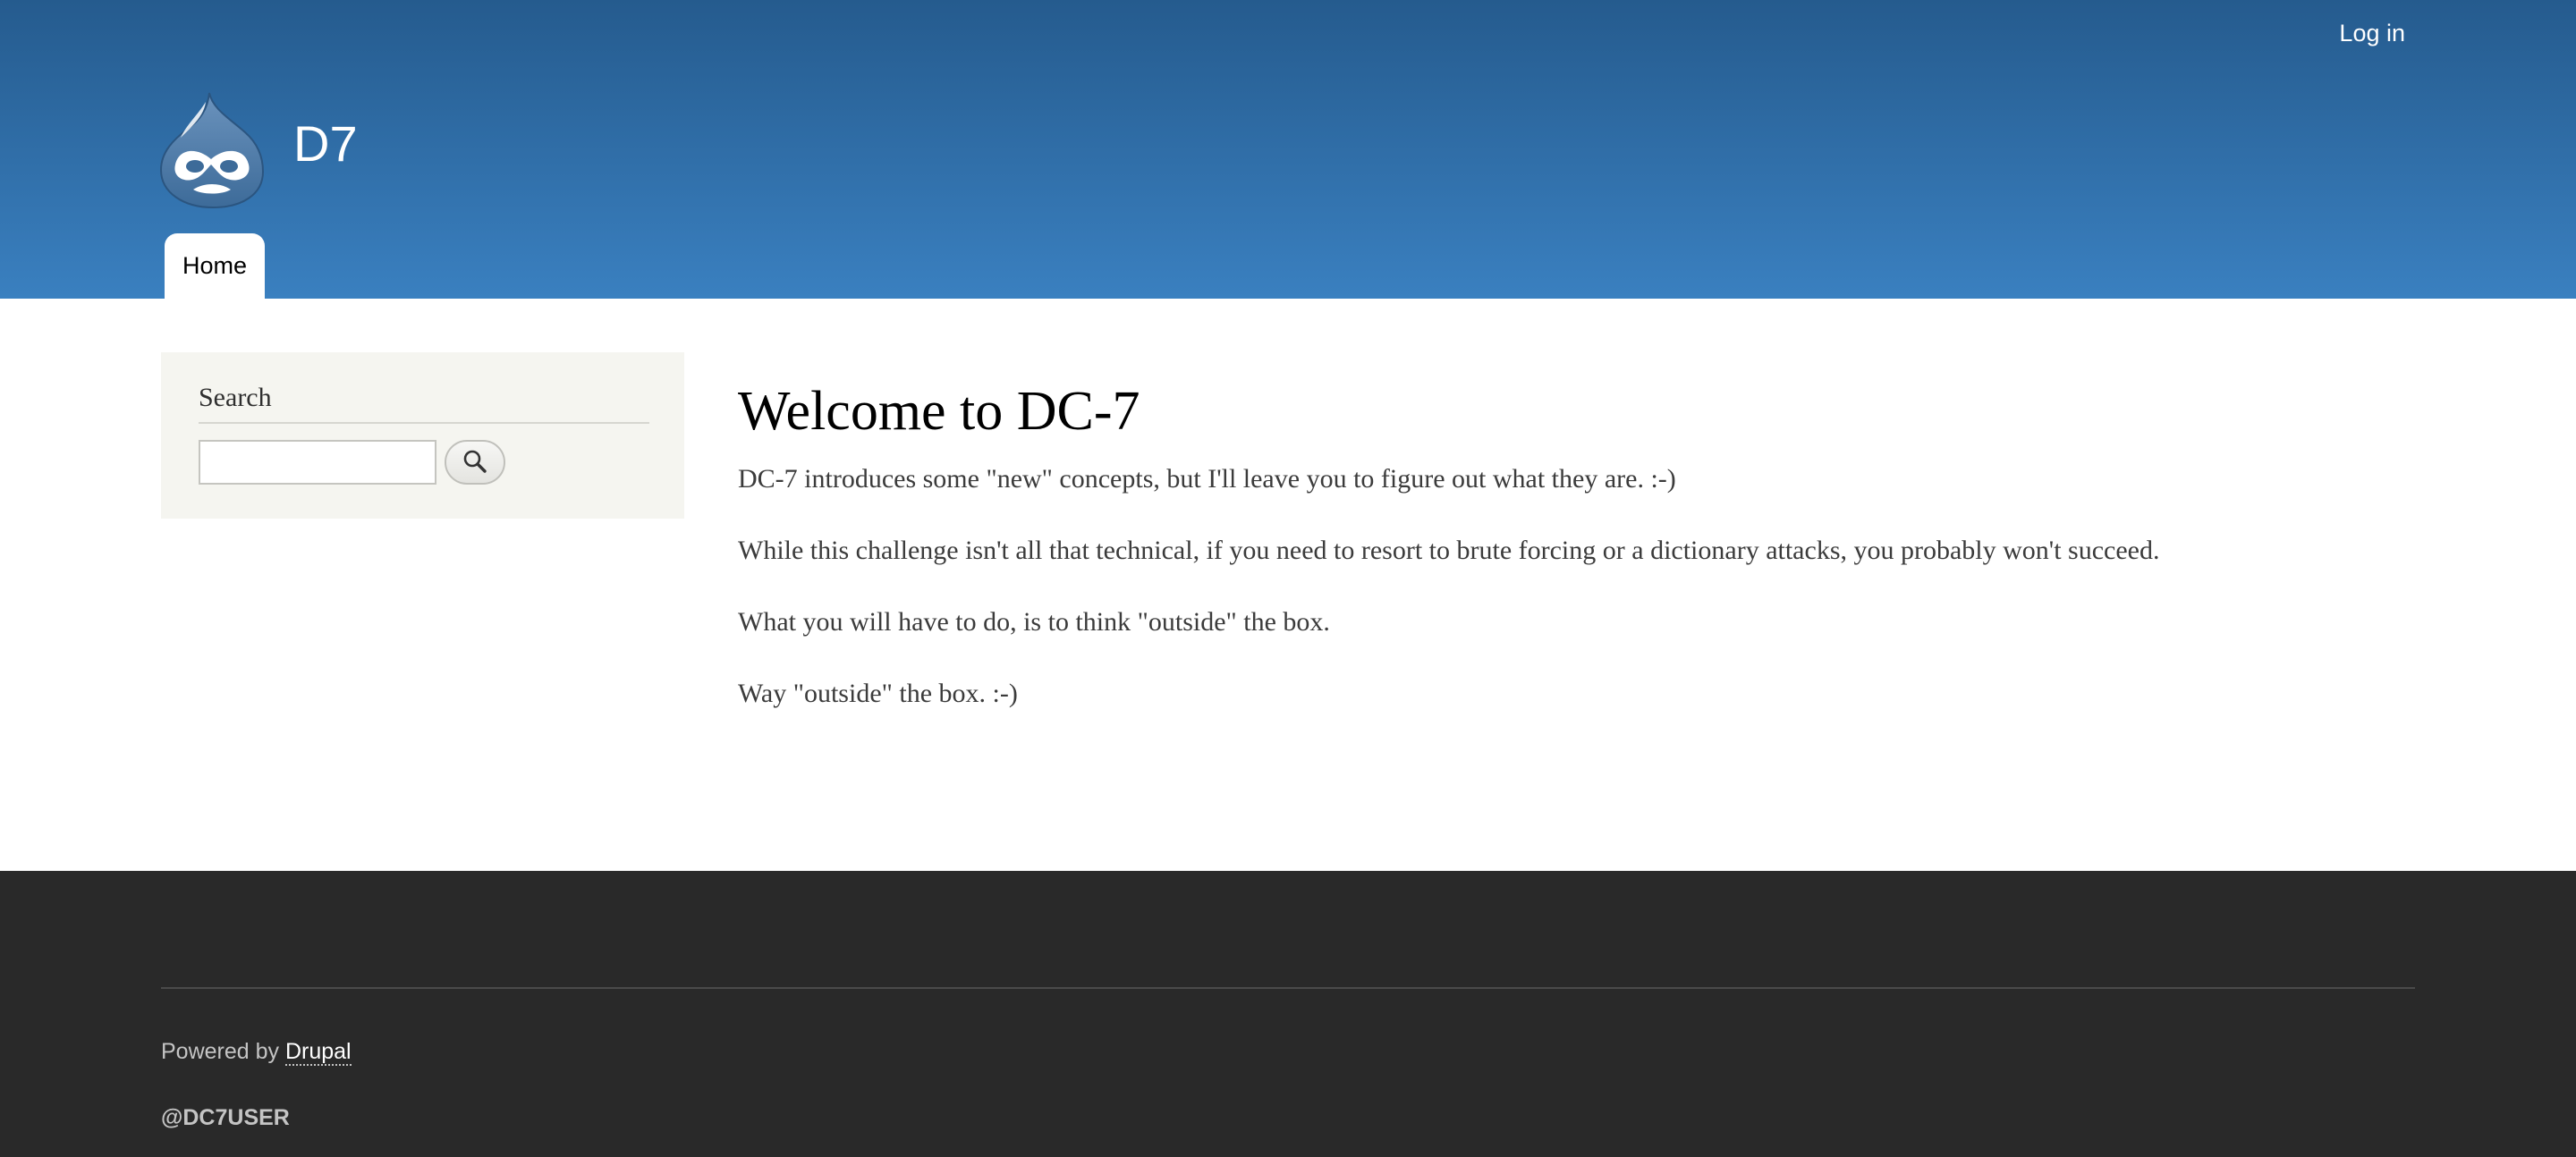  What do you see at coordinates (424, 423) in the screenshot?
I see `search-block-divider` at bounding box center [424, 423].